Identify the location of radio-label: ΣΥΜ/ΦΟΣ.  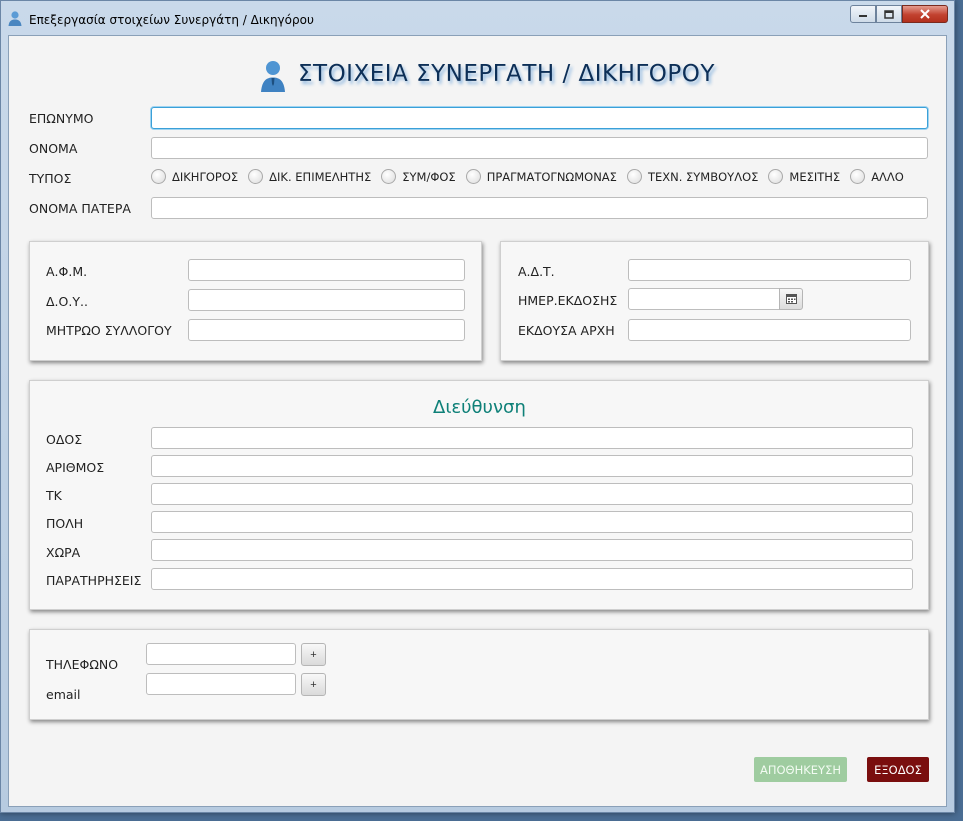
(429, 176).